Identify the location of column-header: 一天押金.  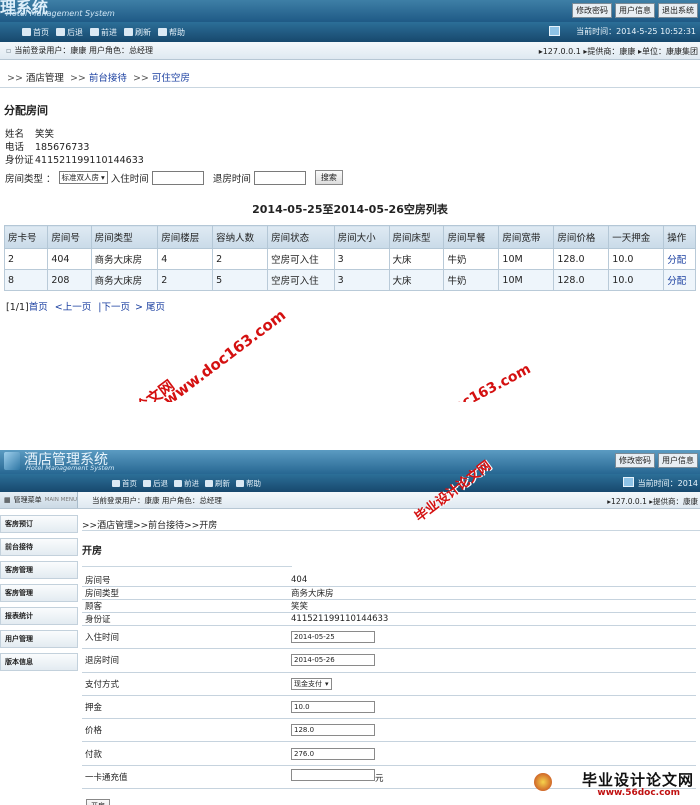
(636, 237).